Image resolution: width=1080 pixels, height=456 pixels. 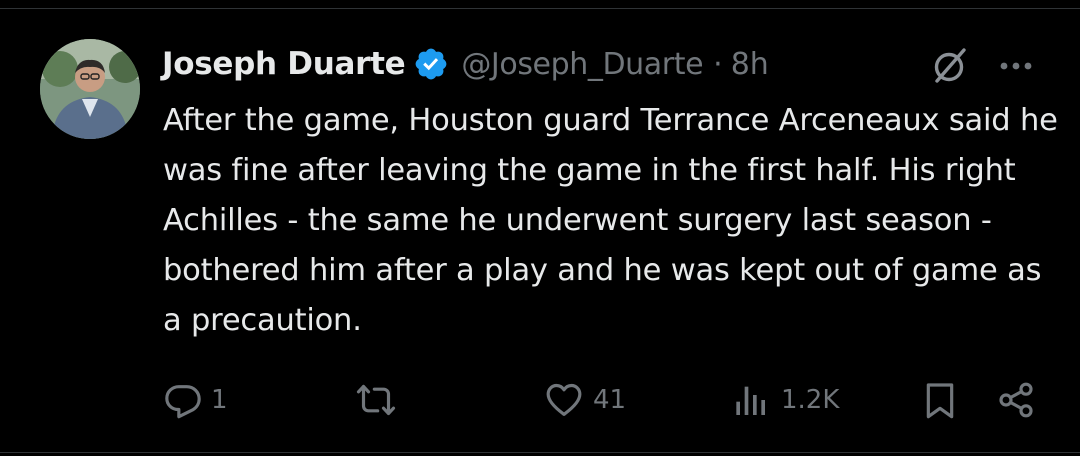 I want to click on bookmark-button, so click(x=940, y=400).